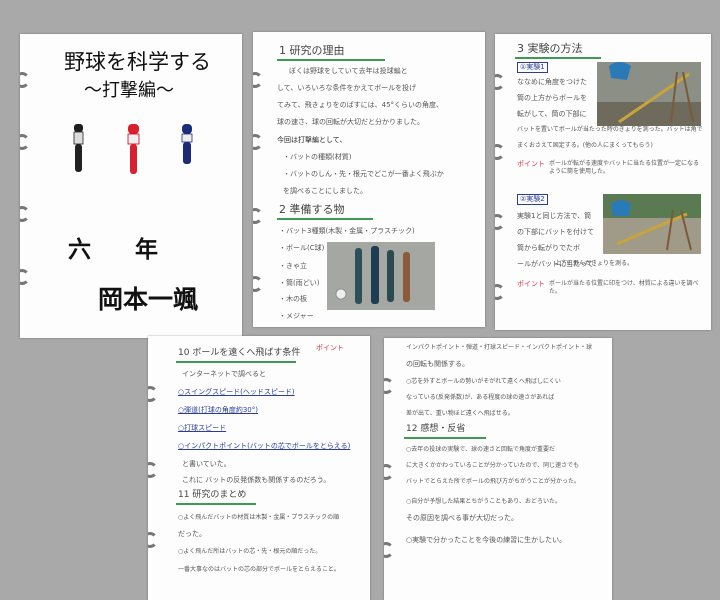 The image size is (720, 600). I want to click on cover-title: 野球を科学する, so click(137, 62).